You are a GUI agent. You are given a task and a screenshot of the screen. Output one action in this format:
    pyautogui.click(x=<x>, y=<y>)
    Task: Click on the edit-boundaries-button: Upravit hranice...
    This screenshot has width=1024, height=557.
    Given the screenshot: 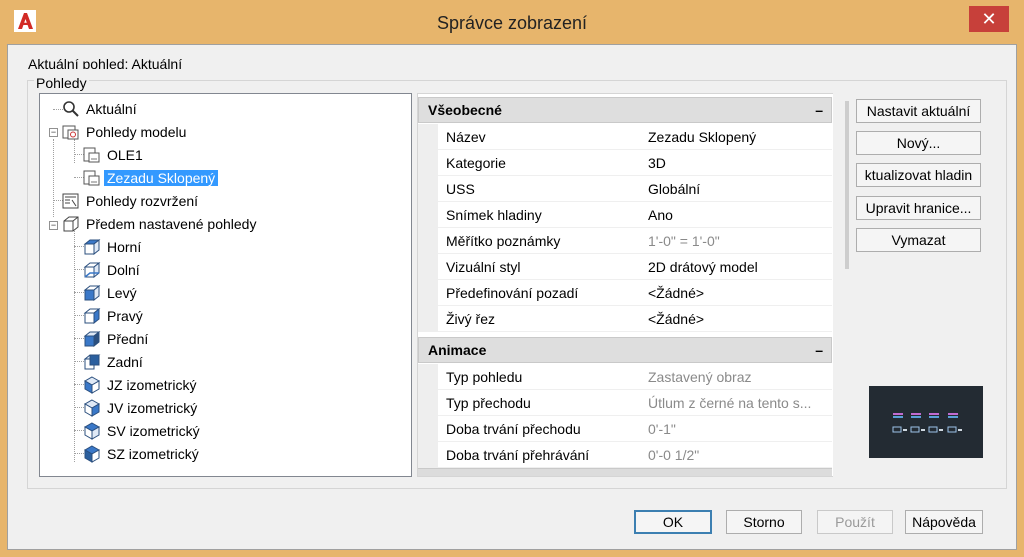 What is the action you would take?
    pyautogui.click(x=918, y=208)
    